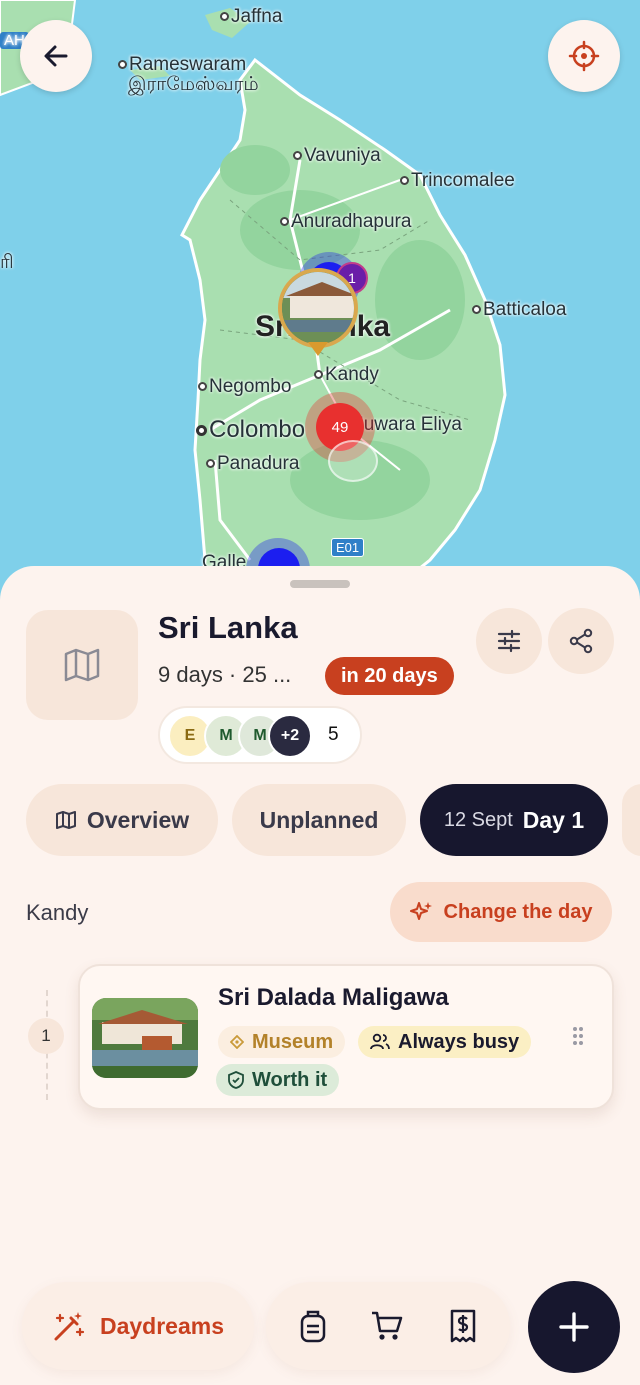 This screenshot has height=1385, width=640. I want to click on place-photo-pin, so click(318, 308).